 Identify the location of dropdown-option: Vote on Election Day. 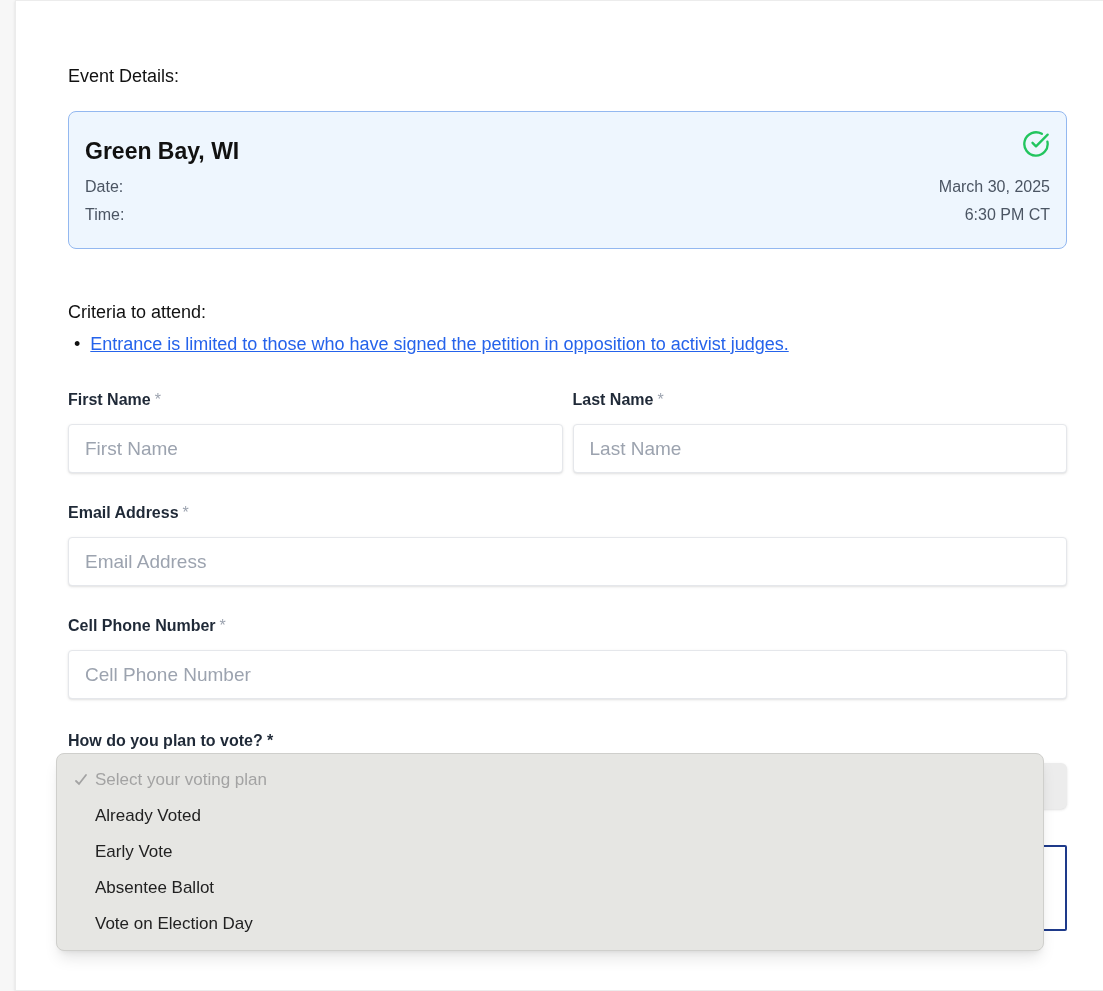
(550, 924).